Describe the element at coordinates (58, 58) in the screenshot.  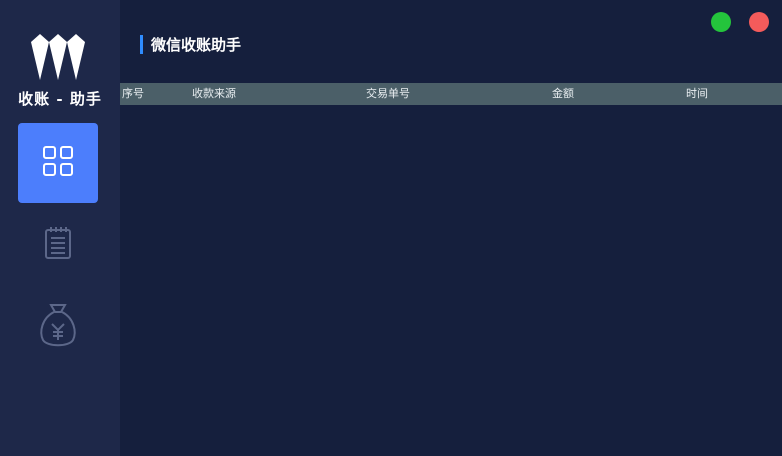
I see `logo-icon` at that location.